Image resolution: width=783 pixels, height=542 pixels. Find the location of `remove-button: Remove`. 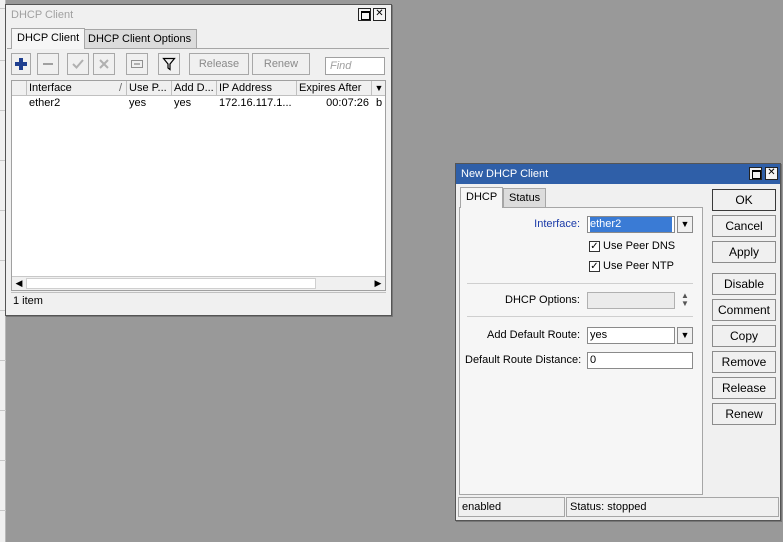

remove-button: Remove is located at coordinates (744, 362).